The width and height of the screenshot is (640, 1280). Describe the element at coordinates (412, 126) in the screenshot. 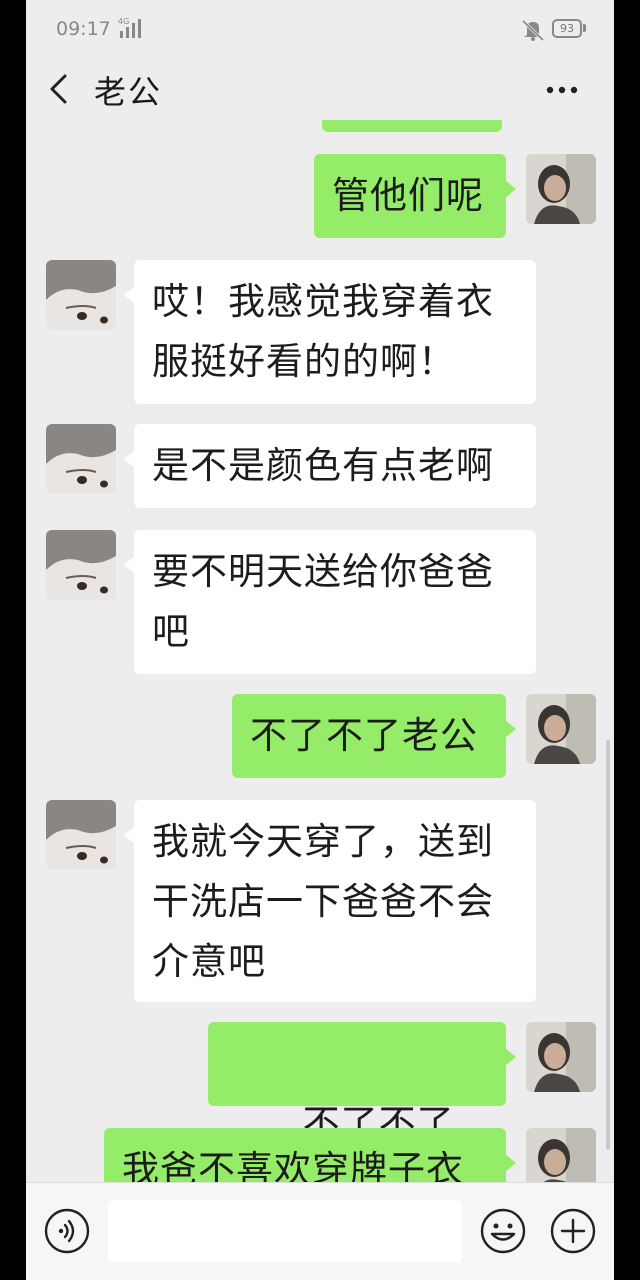

I see `previous-message-edge` at that location.